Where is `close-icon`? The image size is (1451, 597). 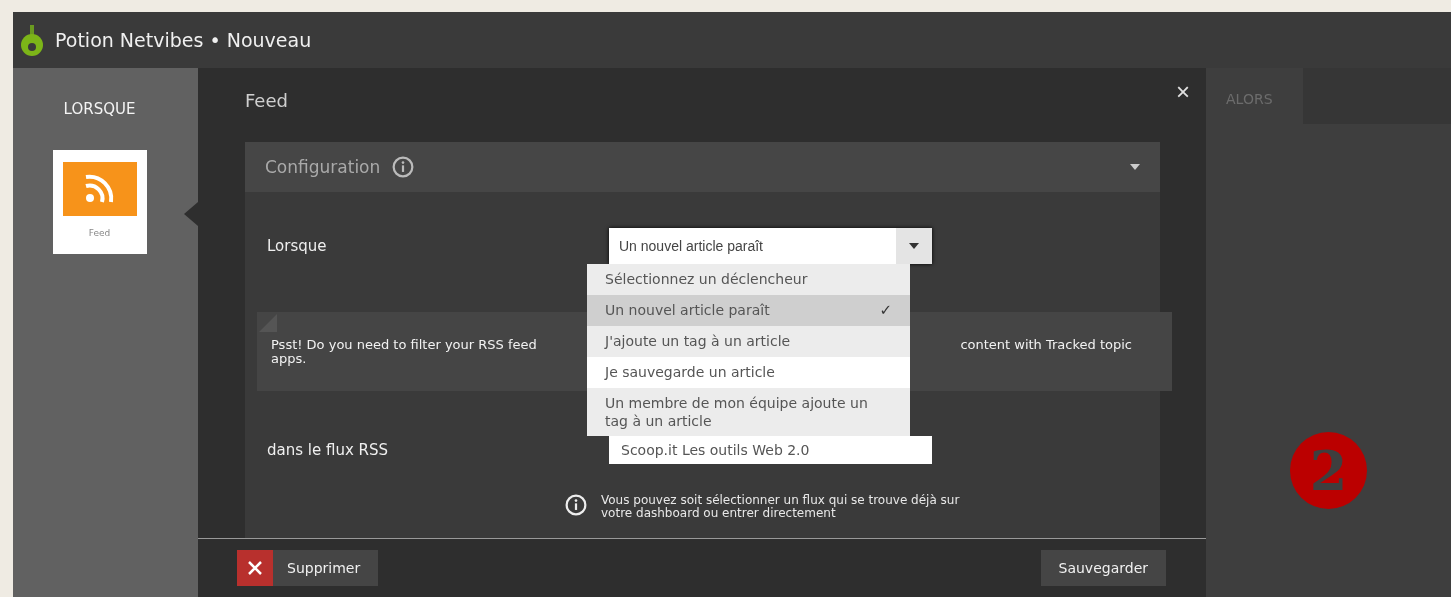
close-icon is located at coordinates (255, 568).